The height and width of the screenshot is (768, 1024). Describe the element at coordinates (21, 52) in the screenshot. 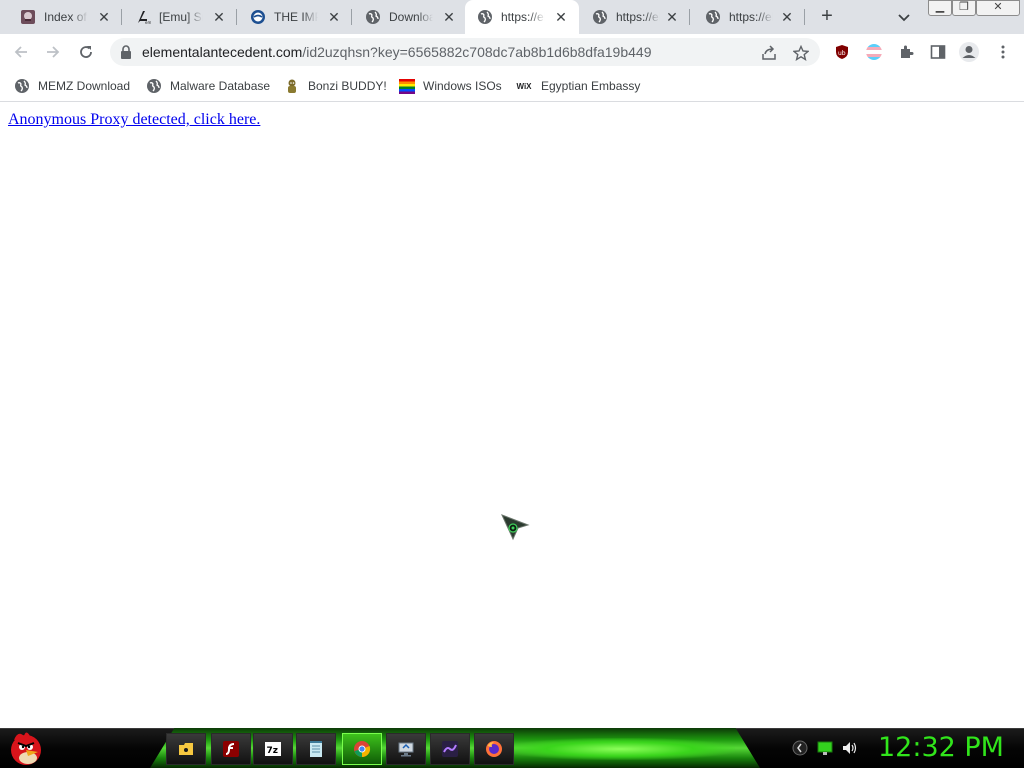

I see `back-button` at that location.